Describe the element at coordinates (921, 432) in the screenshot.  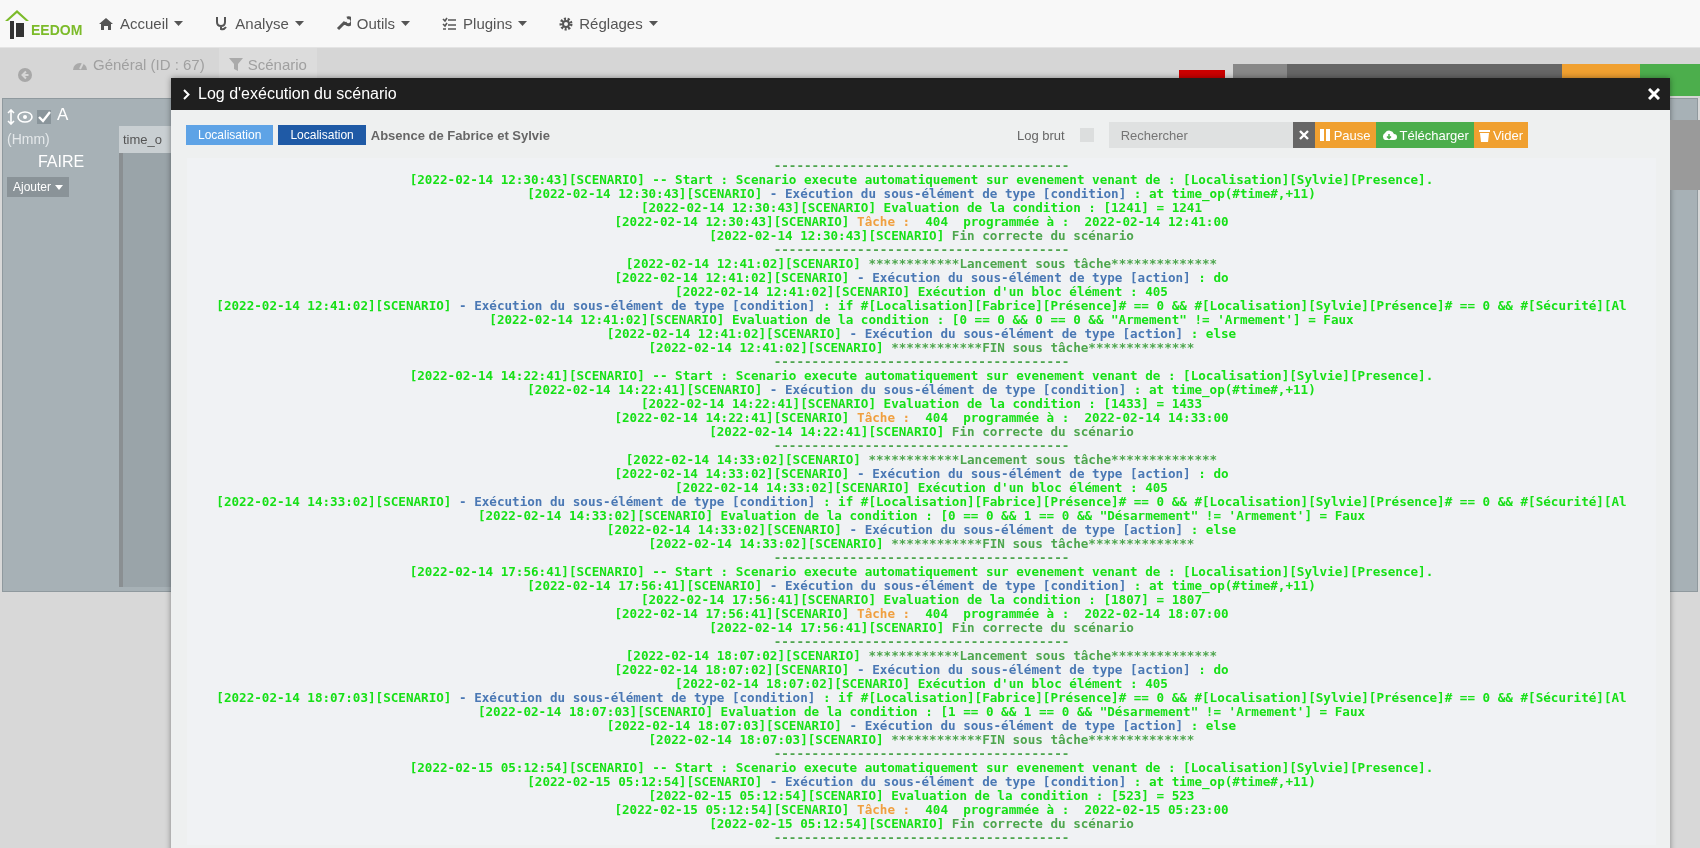
I see `log-line: [2022-02-14 14:22:41][SCENARIO] Fin correcte du scénario` at that location.